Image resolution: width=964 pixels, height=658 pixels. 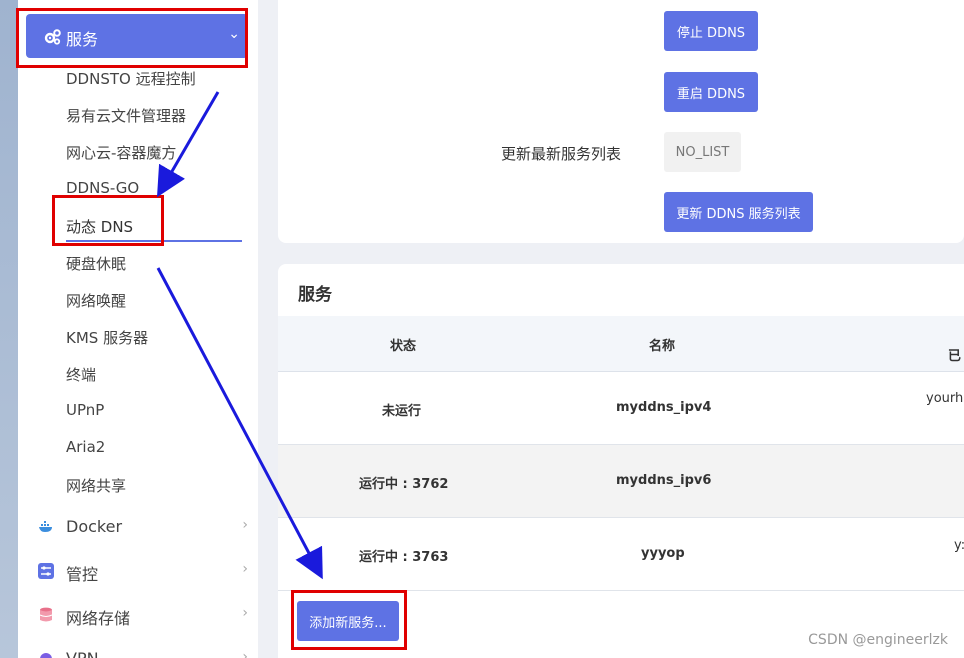 What do you see at coordinates (403, 346) in the screenshot?
I see `column-status: 状态` at bounding box center [403, 346].